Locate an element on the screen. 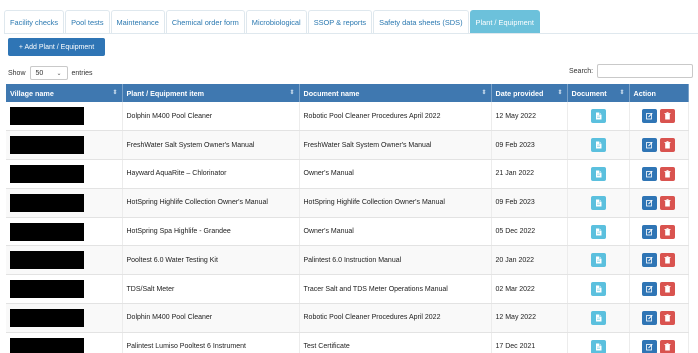 The width and height of the screenshot is (698, 353). col-label: Date provided is located at coordinates (519, 93).